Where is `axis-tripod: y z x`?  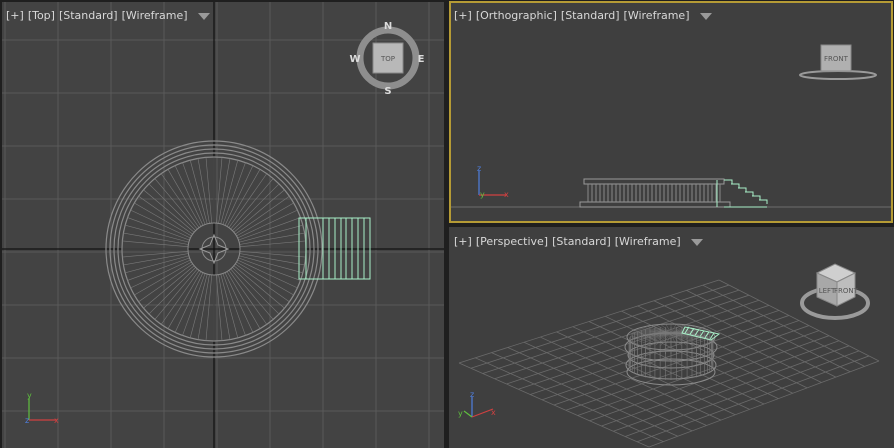
axis-tripod: y z x is located at coordinates (42, 408).